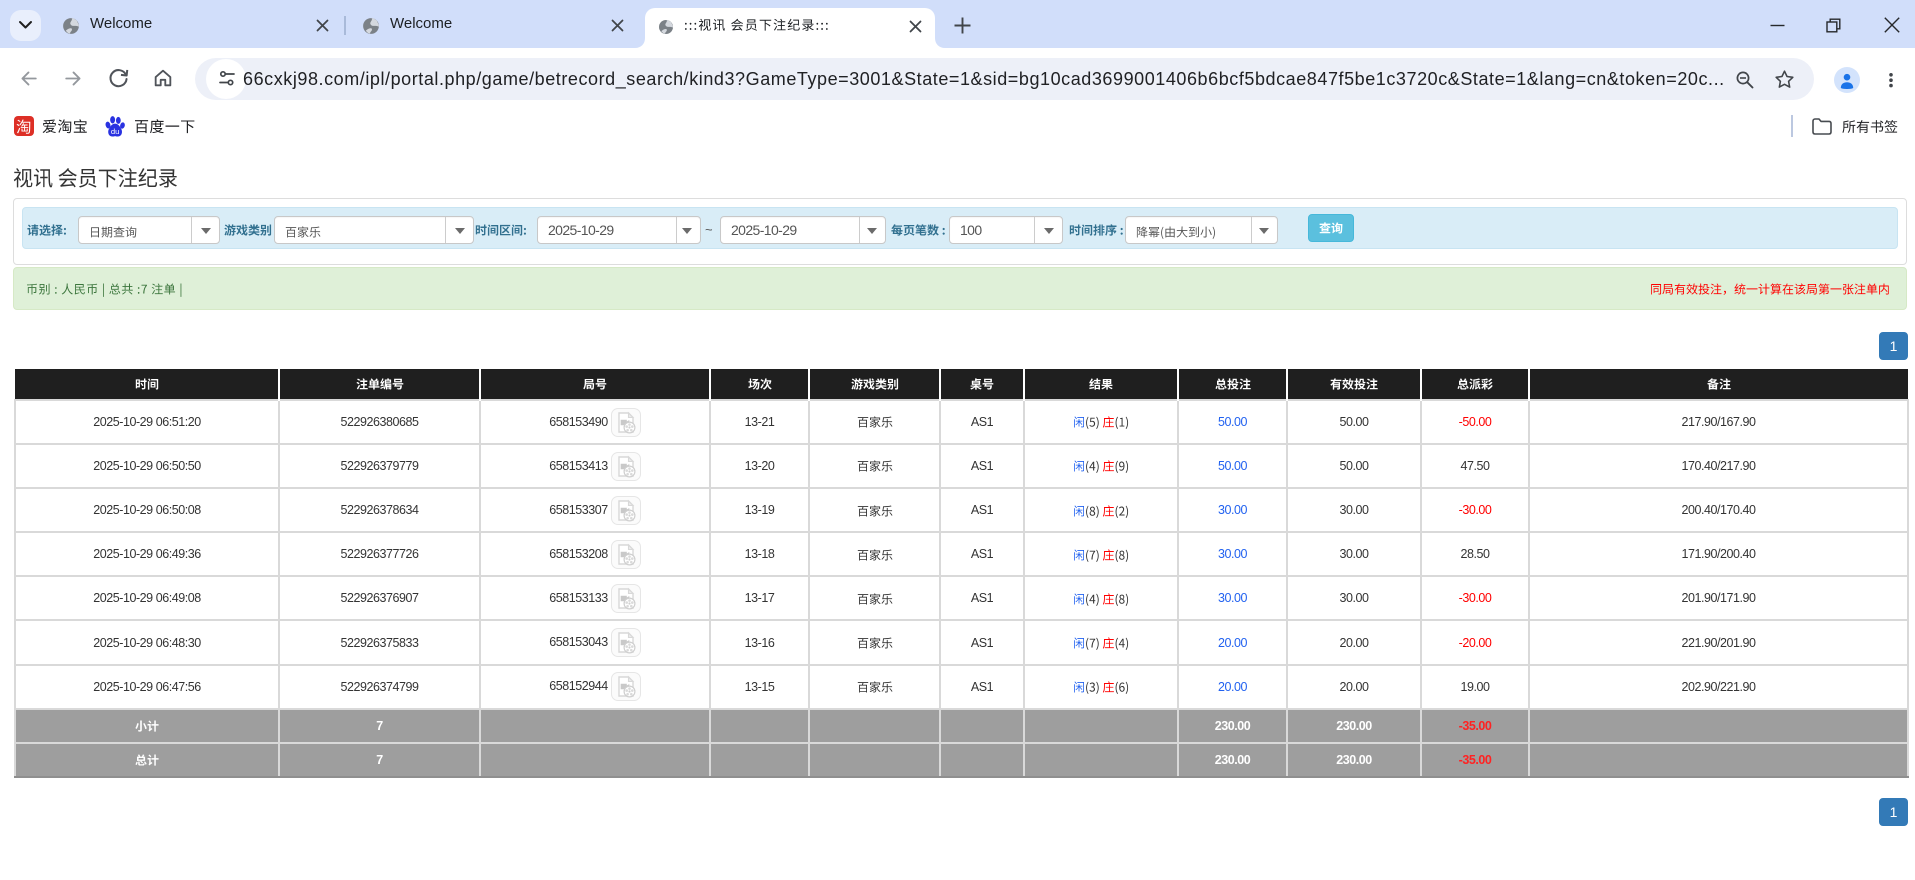 This screenshot has height=880, width=1915. What do you see at coordinates (115, 131) in the screenshot?
I see `svg-text: du` at bounding box center [115, 131].